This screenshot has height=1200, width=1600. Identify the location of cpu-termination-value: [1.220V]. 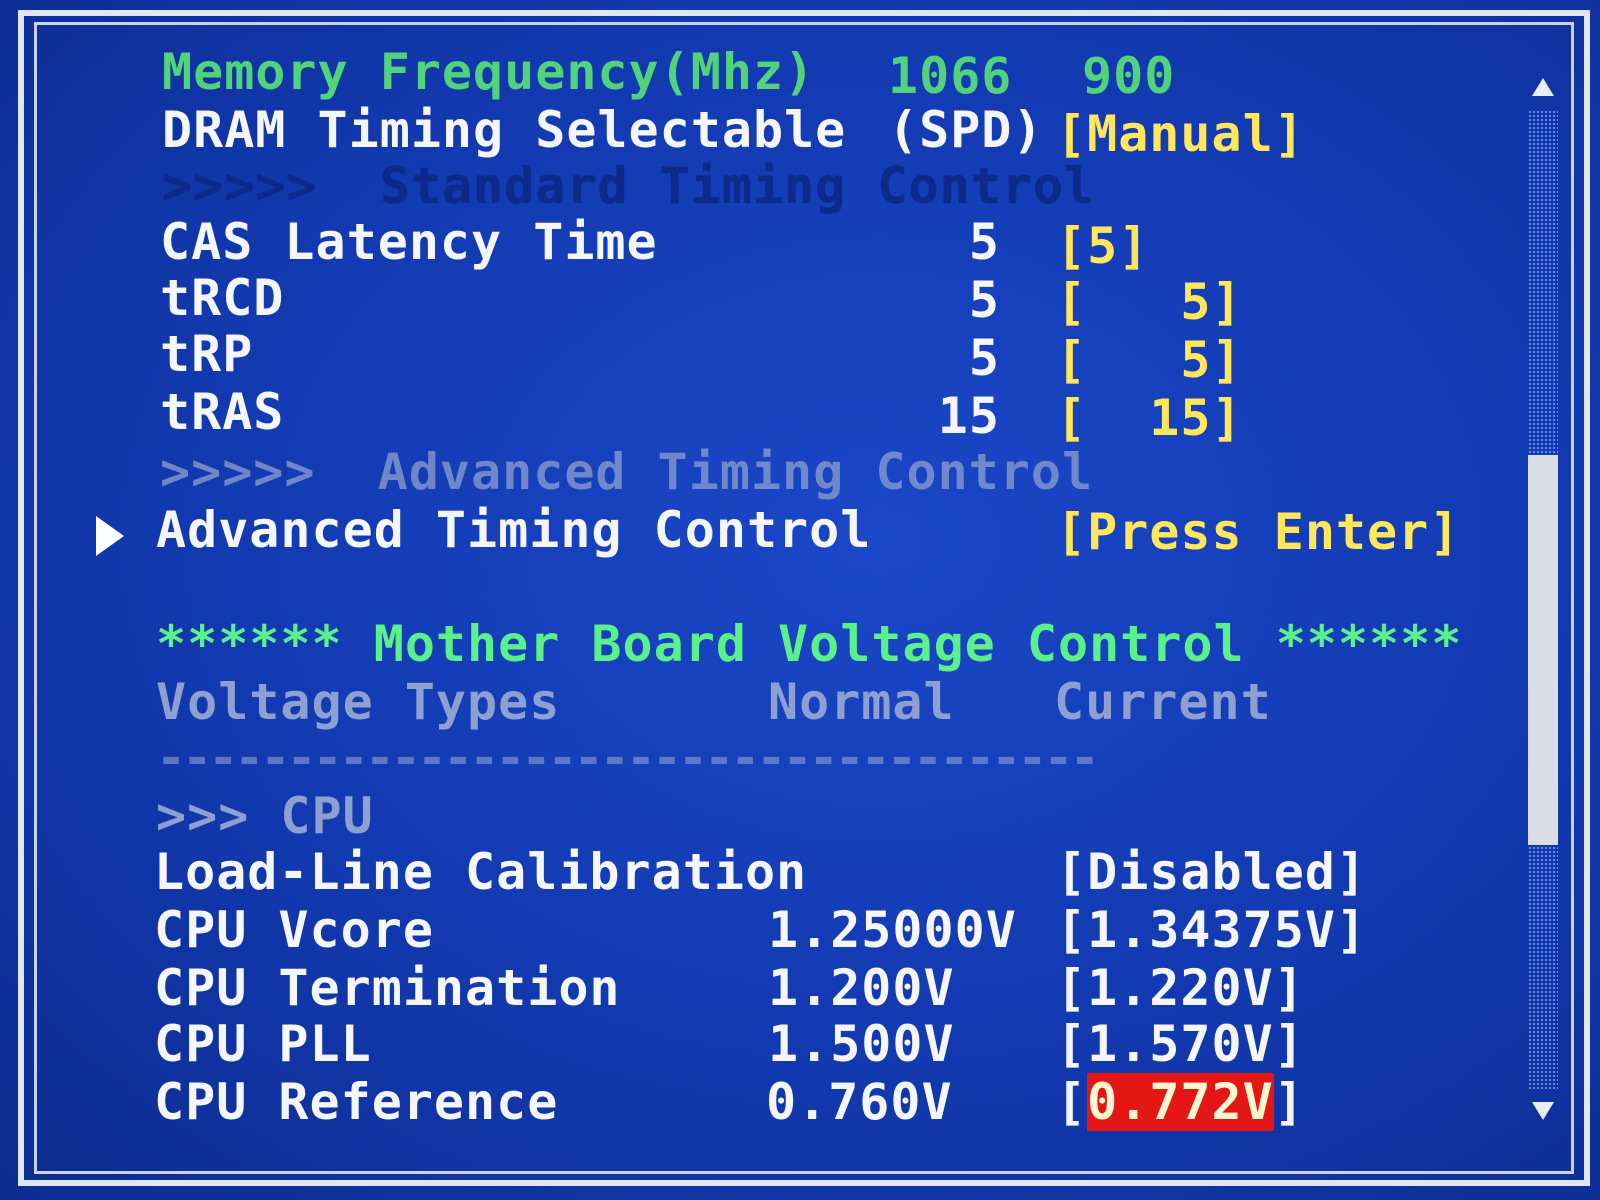
(1180, 988).